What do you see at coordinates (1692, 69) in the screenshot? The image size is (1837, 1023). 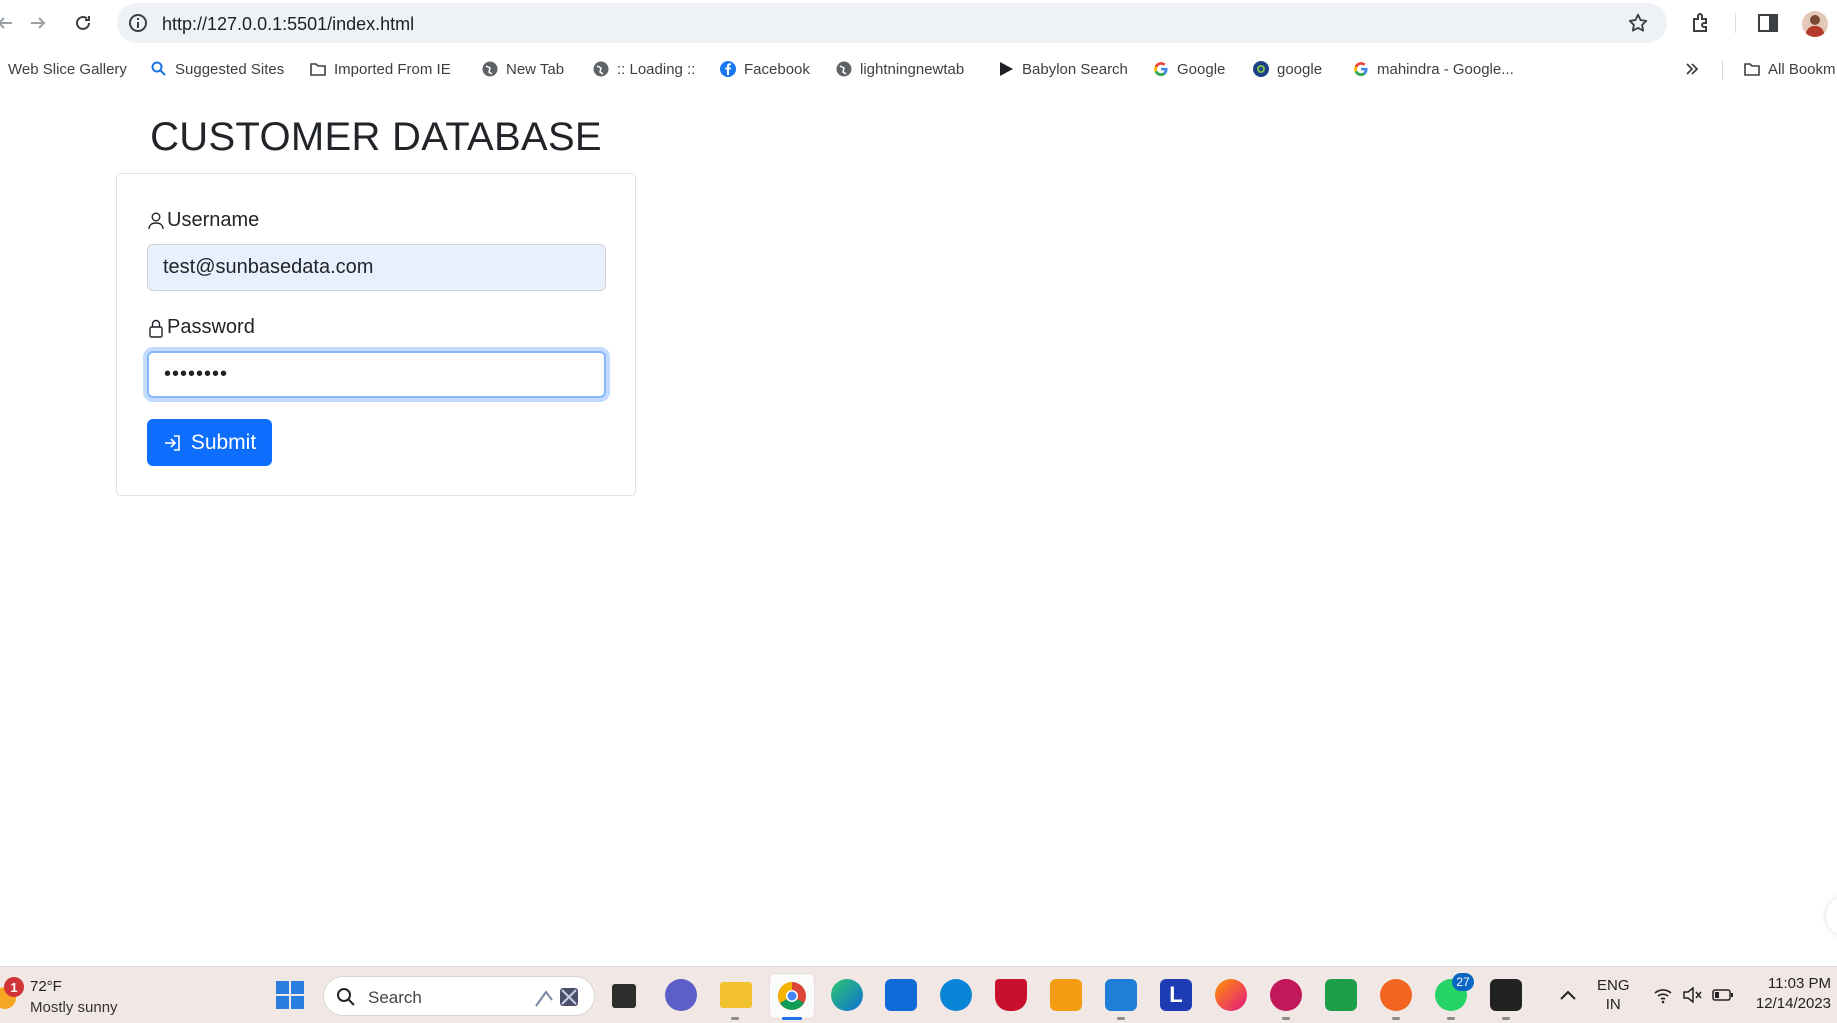 I see `bookmarks-overflow-icon` at bounding box center [1692, 69].